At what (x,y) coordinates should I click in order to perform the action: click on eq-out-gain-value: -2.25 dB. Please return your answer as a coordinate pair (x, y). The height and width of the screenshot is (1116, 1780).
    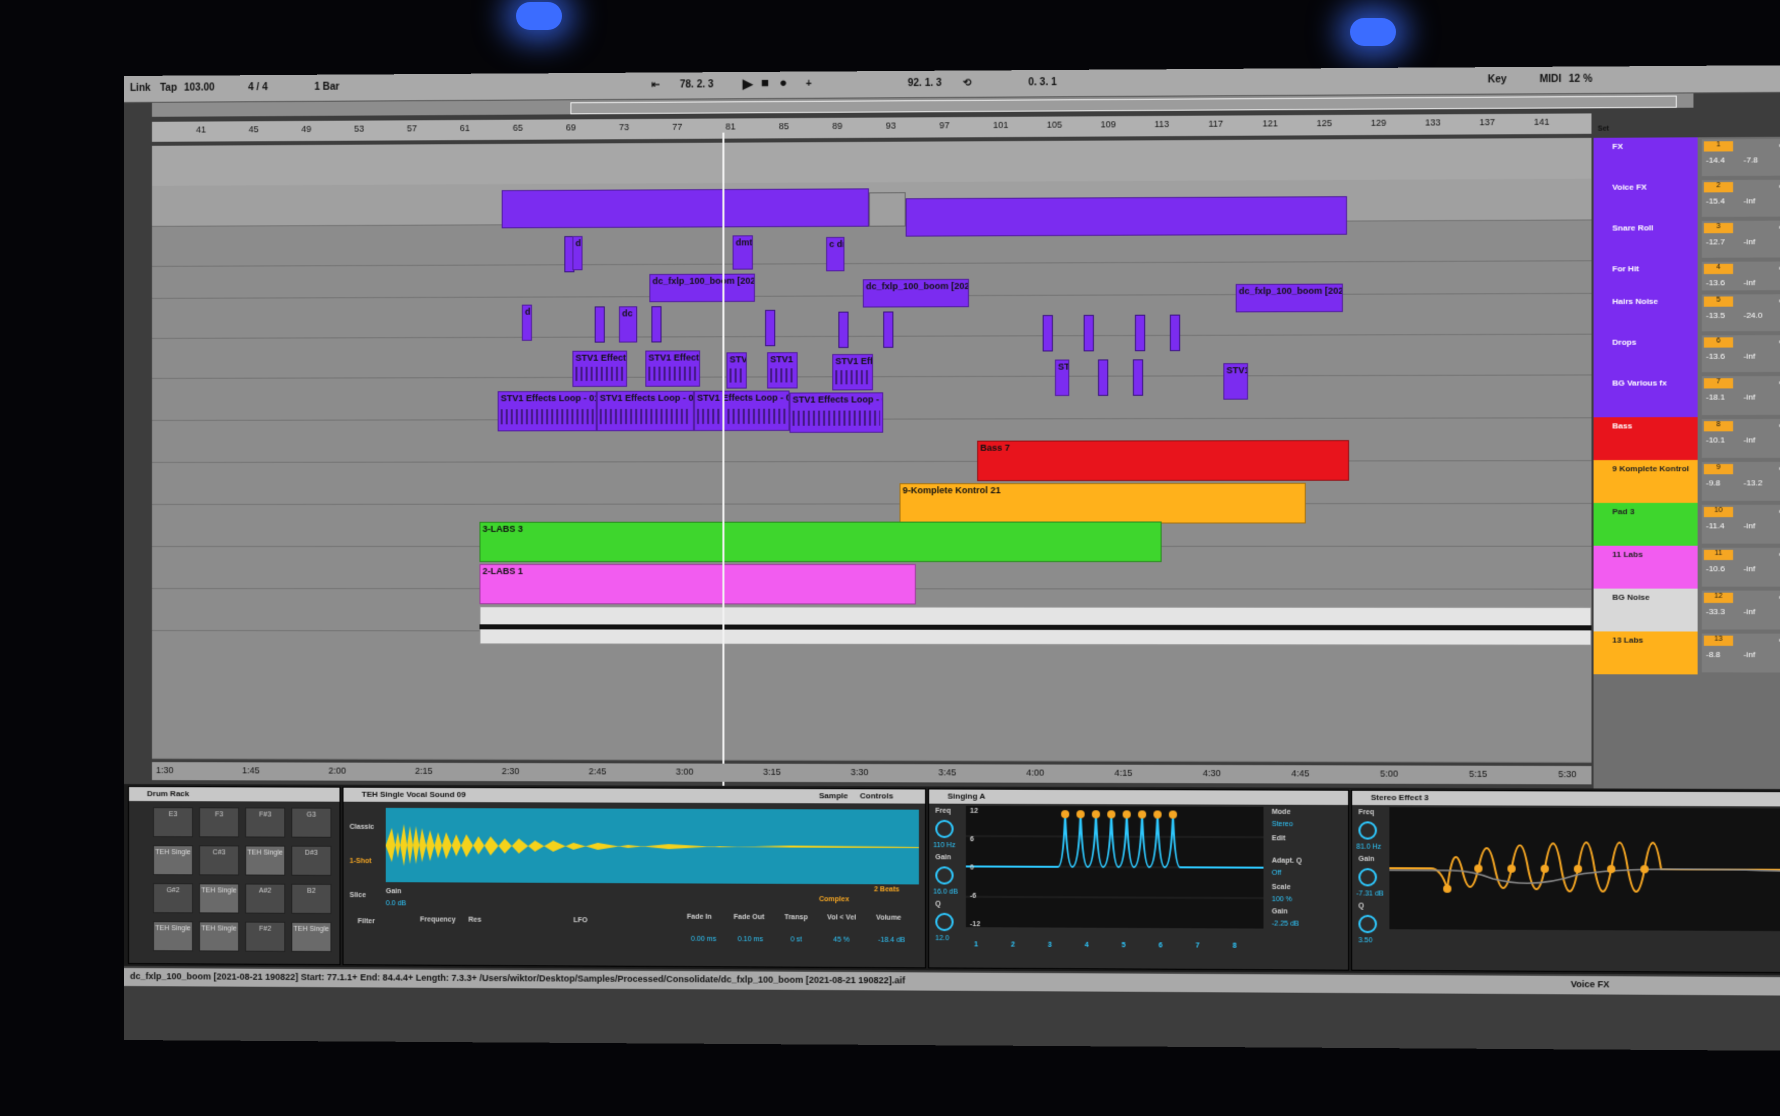
    Looking at the image, I should click on (1285, 924).